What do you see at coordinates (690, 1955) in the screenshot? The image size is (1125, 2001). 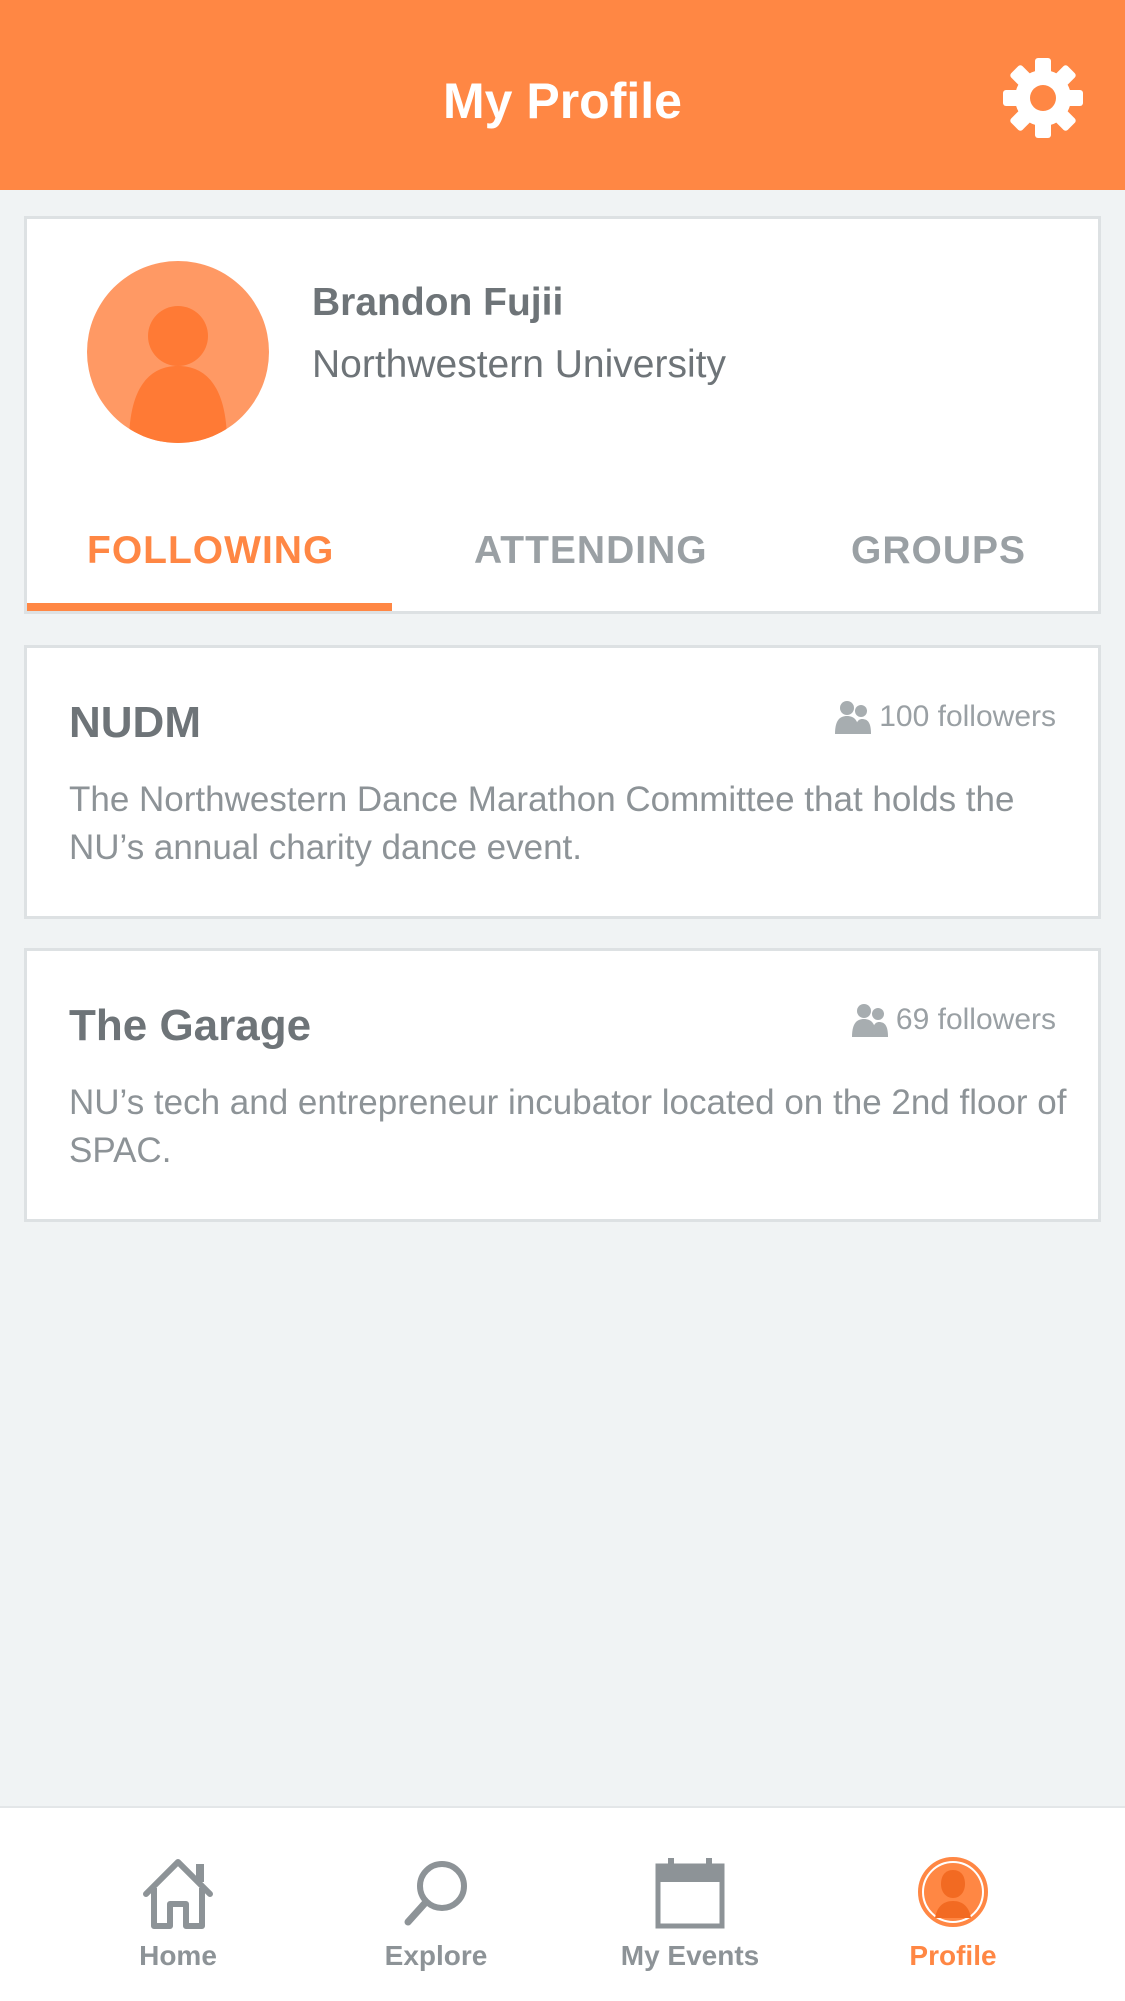 I see `nav-my-events-label: My Events` at bounding box center [690, 1955].